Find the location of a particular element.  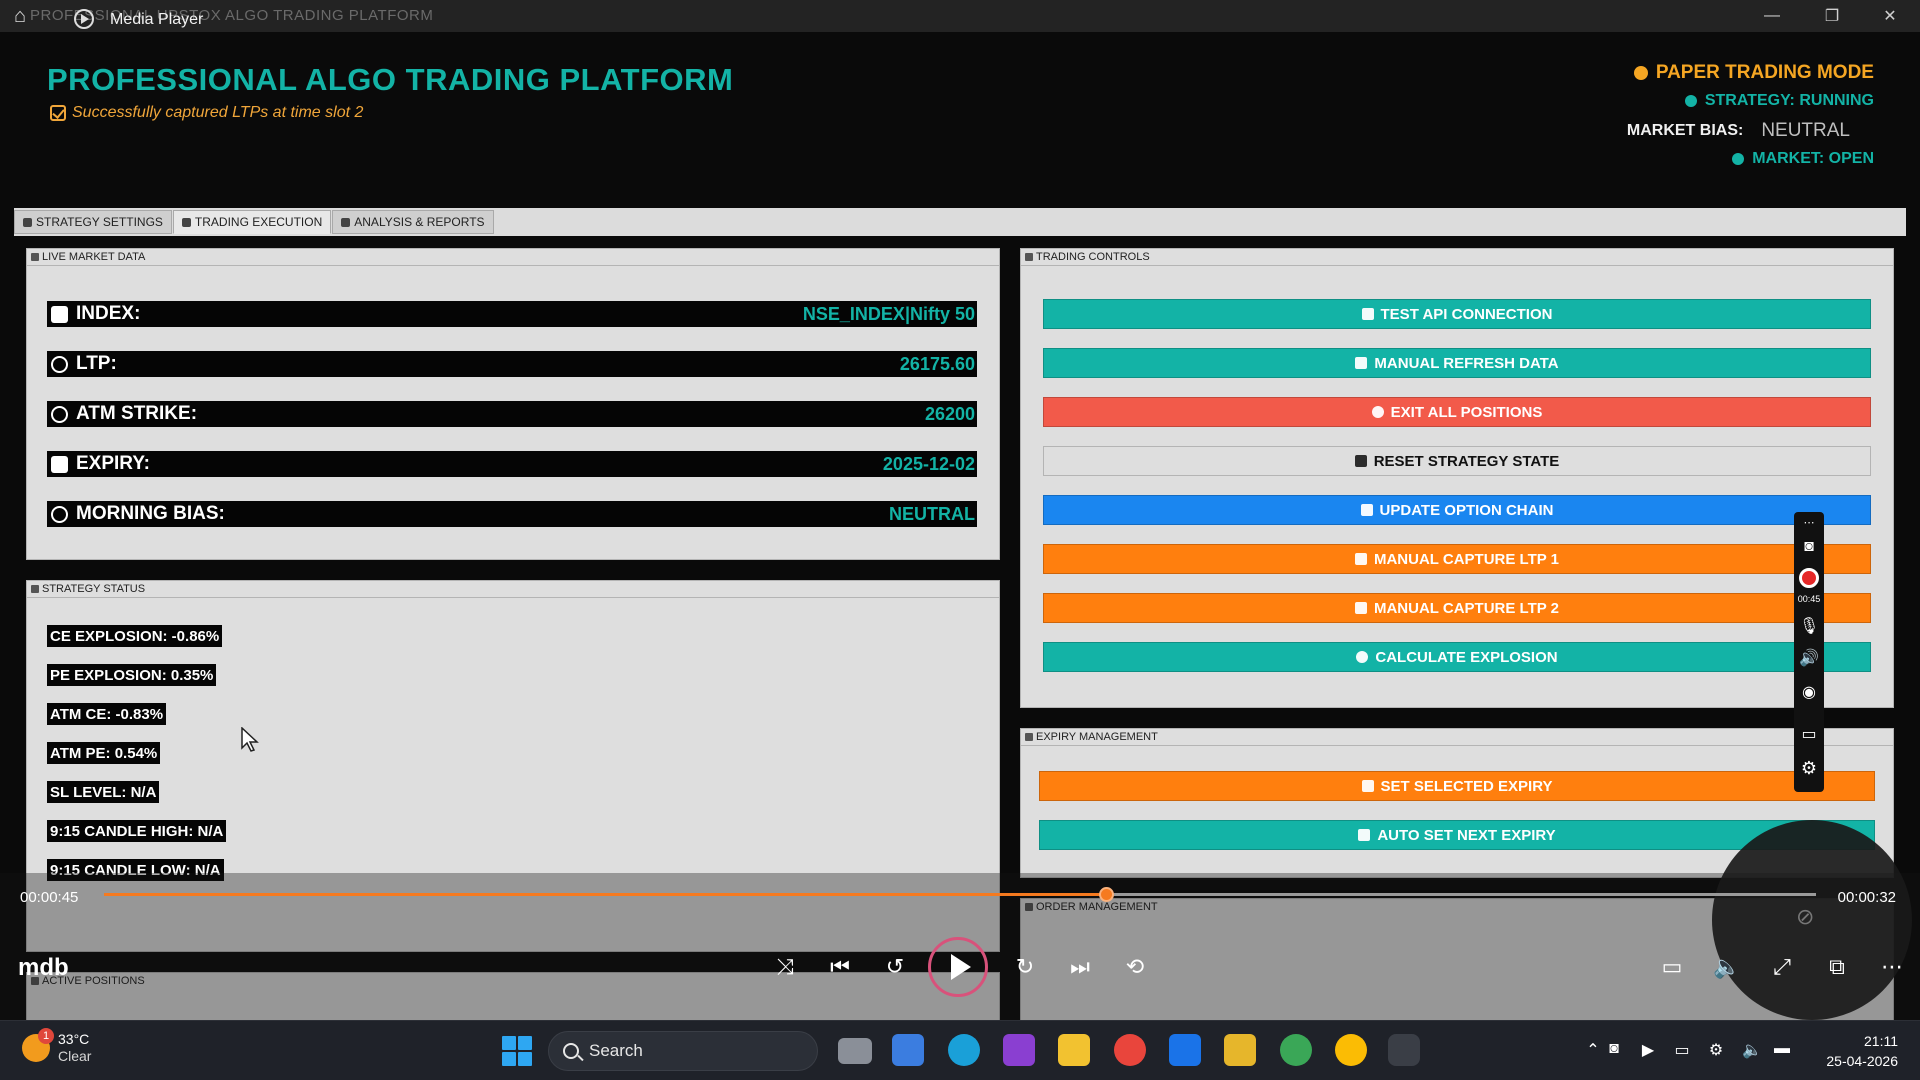

weather-badge: 1 is located at coordinates (46, 1036).